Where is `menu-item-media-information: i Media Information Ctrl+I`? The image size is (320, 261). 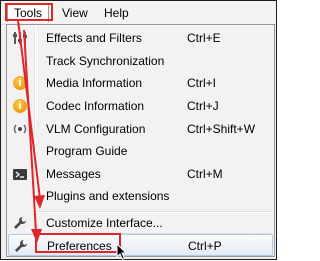
menu-item-media-information: i Media Information Ctrl+I is located at coordinates (140, 83).